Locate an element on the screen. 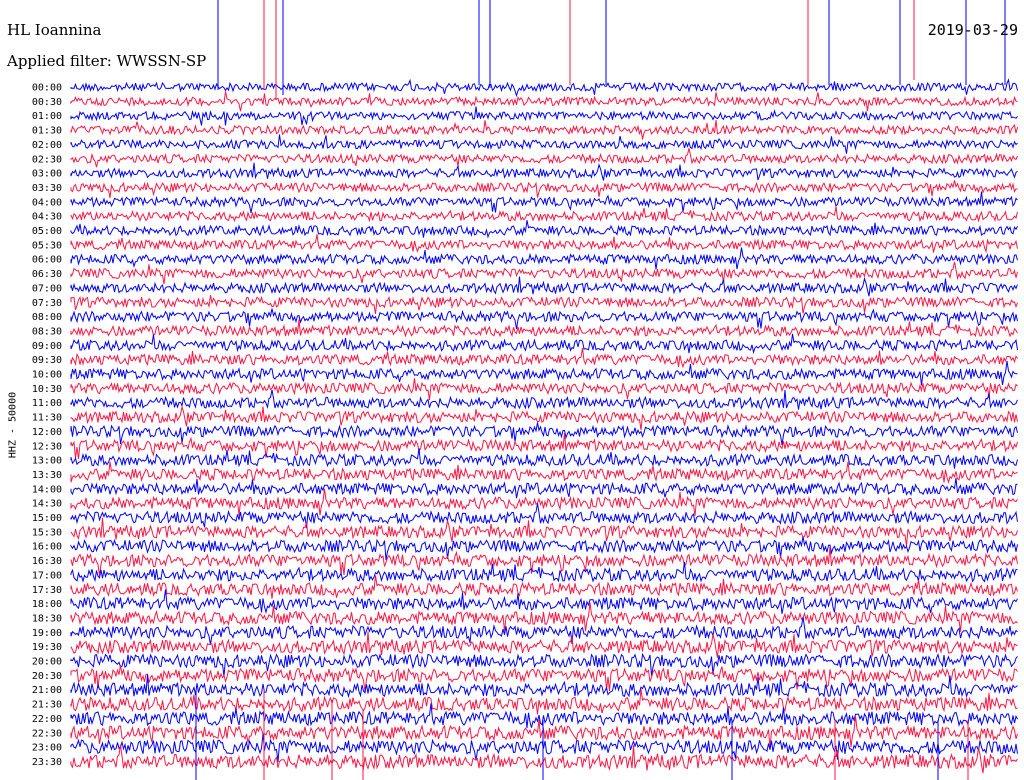 This screenshot has height=780, width=1024. time-label: 14:30 is located at coordinates (47, 504).